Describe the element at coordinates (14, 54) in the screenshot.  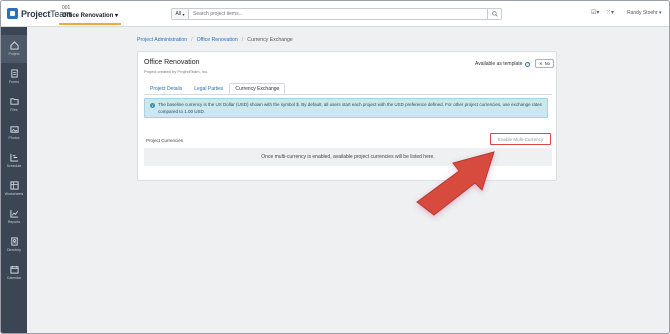
I see `sidebar-item-label: Project` at that location.